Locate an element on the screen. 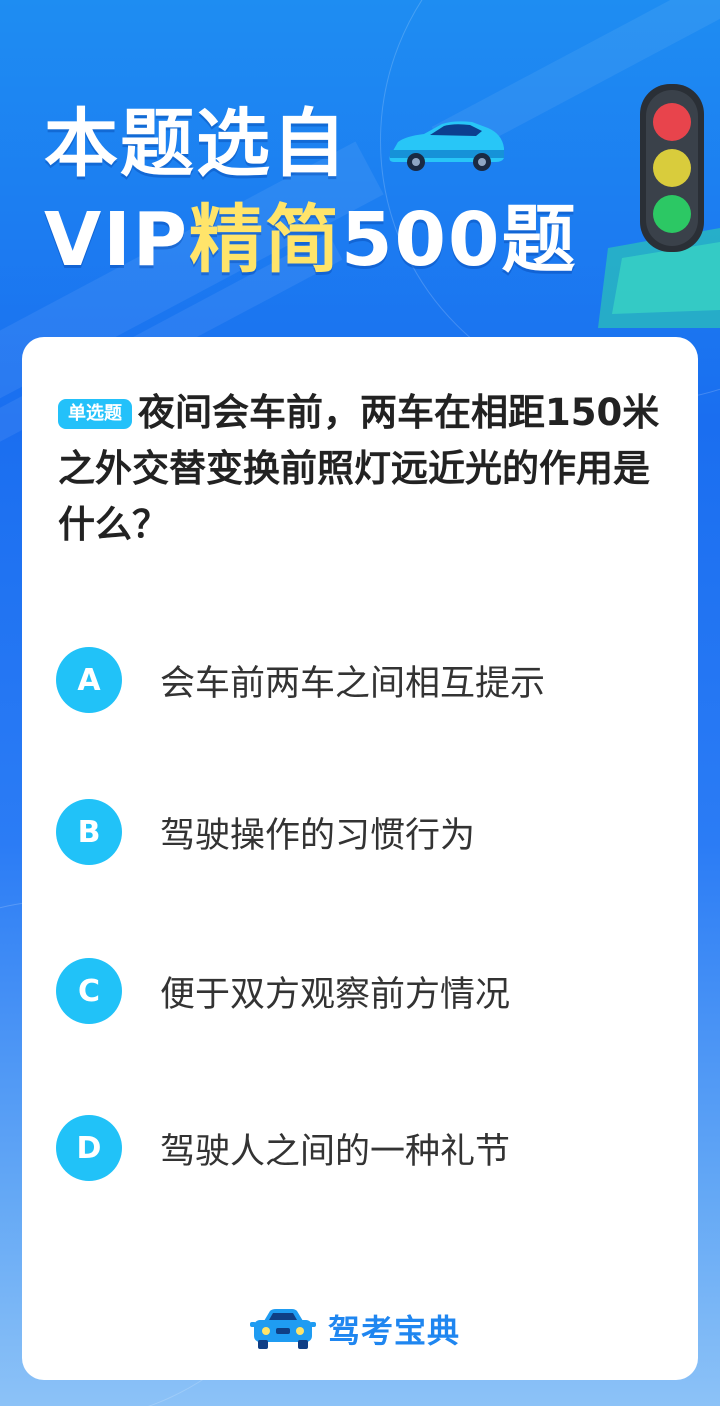 The image size is (720, 1406). brand-name: 驾考宝典 is located at coordinates (394, 1331).